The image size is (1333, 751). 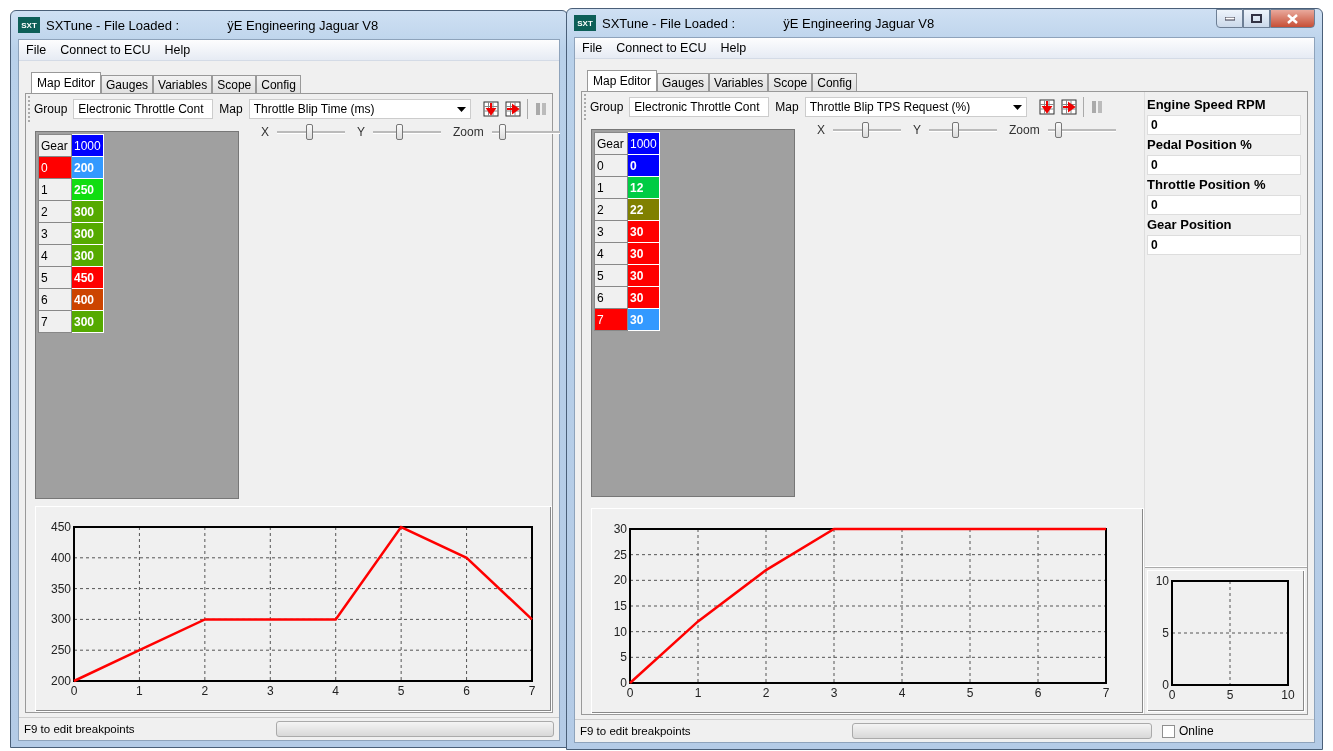 What do you see at coordinates (1288, 695) in the screenshot?
I see `x-tick-label: 10` at bounding box center [1288, 695].